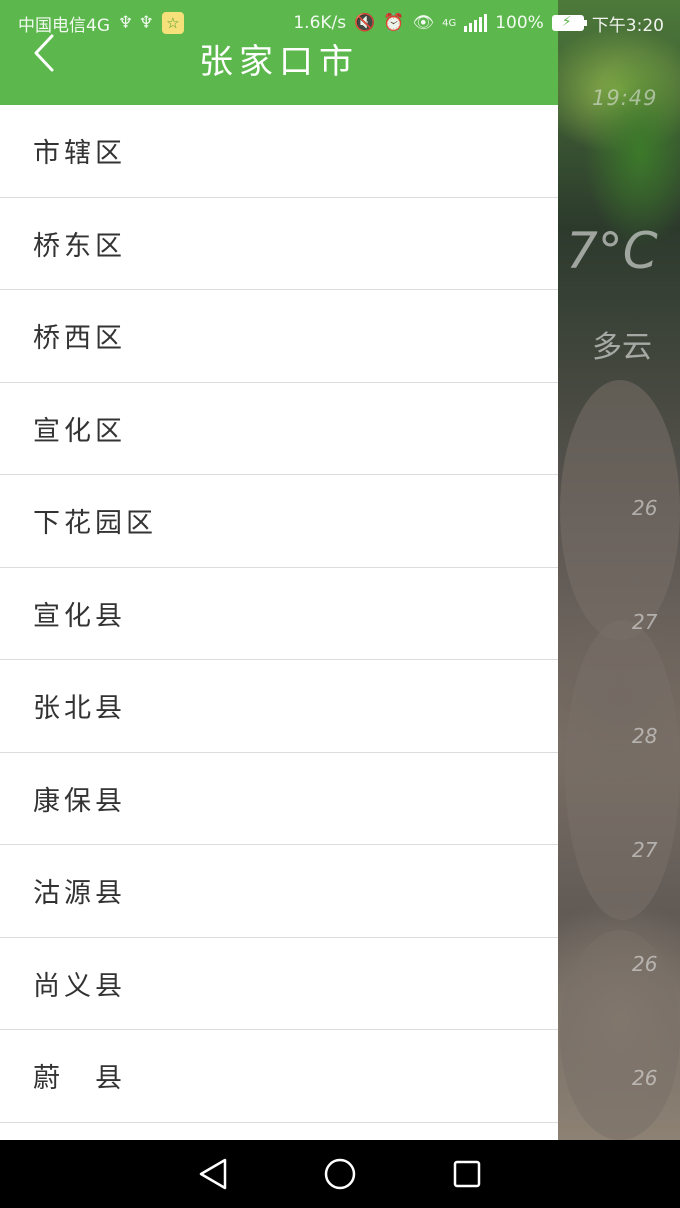  Describe the element at coordinates (519, 23) in the screenshot. I see `battery-percent: 100%` at that location.